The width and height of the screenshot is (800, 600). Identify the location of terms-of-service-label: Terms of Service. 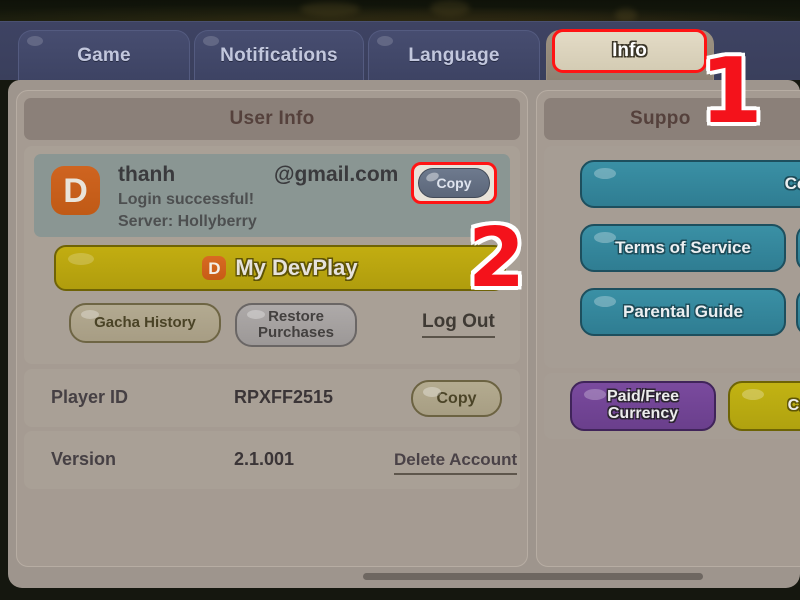
(683, 247).